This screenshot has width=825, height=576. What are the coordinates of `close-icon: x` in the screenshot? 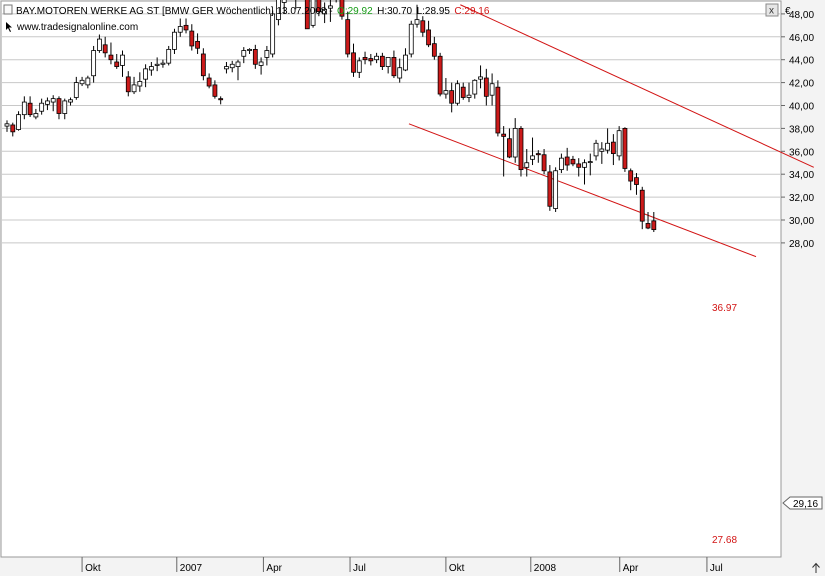 It's located at (771, 11).